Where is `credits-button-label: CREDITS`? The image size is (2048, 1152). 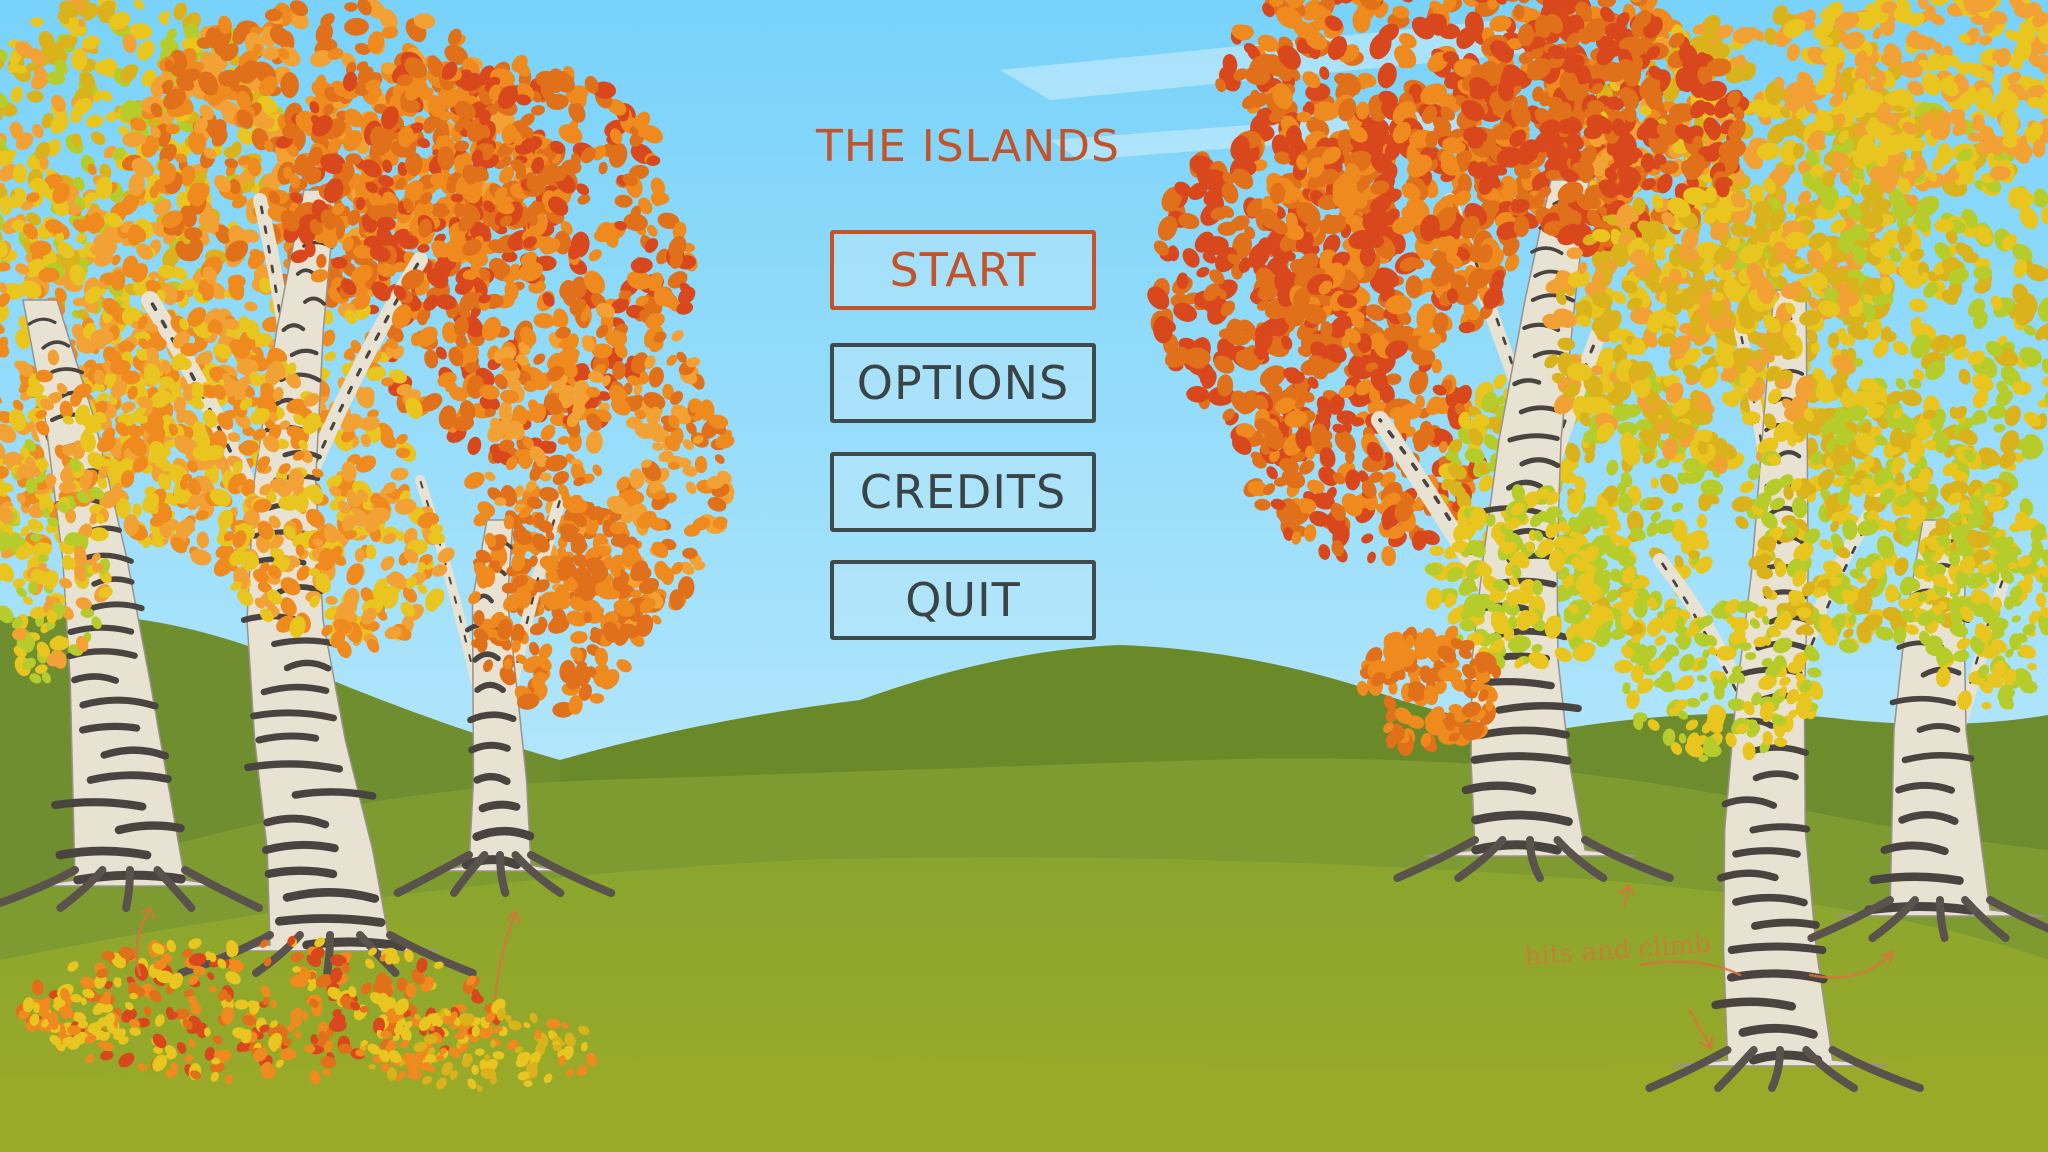 credits-button-label: CREDITS is located at coordinates (963, 492).